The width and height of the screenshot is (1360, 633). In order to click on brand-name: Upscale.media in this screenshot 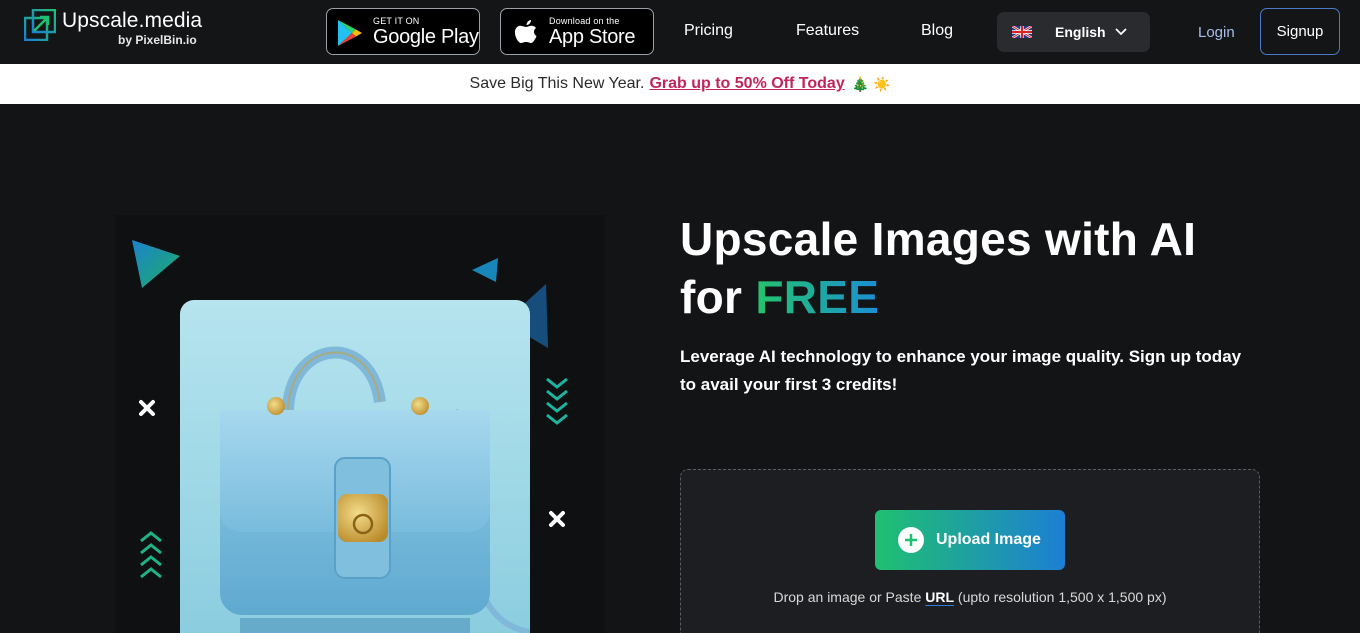, I will do `click(132, 20)`.